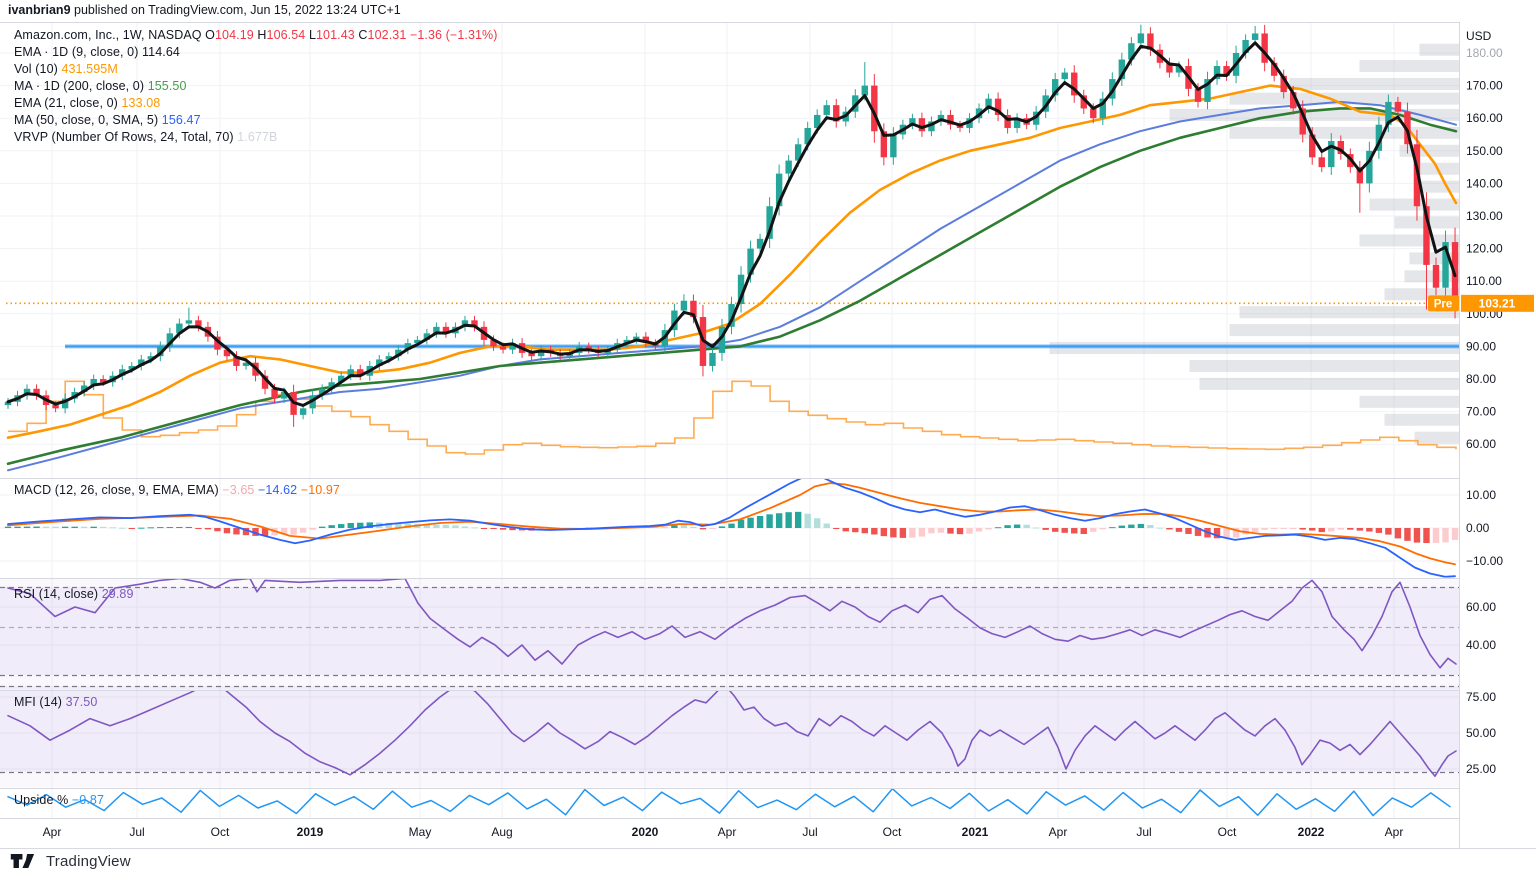 Image resolution: width=1536 pixels, height=880 pixels. I want to click on indicator-legend-row: Vol (10) 431.595M, so click(256, 69).